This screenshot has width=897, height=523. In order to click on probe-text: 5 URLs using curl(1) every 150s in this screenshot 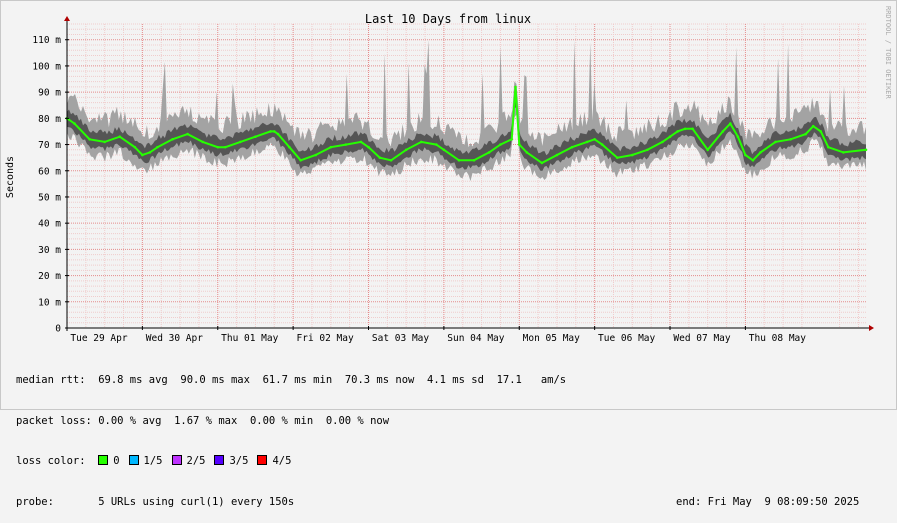, I will do `click(196, 501)`.